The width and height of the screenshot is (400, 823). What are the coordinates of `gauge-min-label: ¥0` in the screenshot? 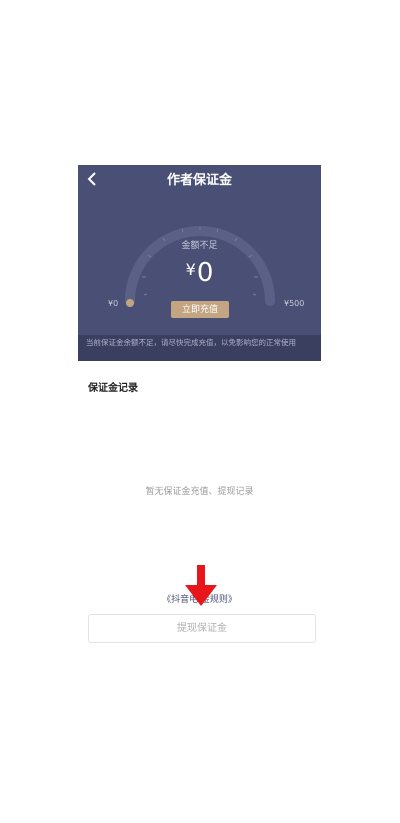 It's located at (113, 303).